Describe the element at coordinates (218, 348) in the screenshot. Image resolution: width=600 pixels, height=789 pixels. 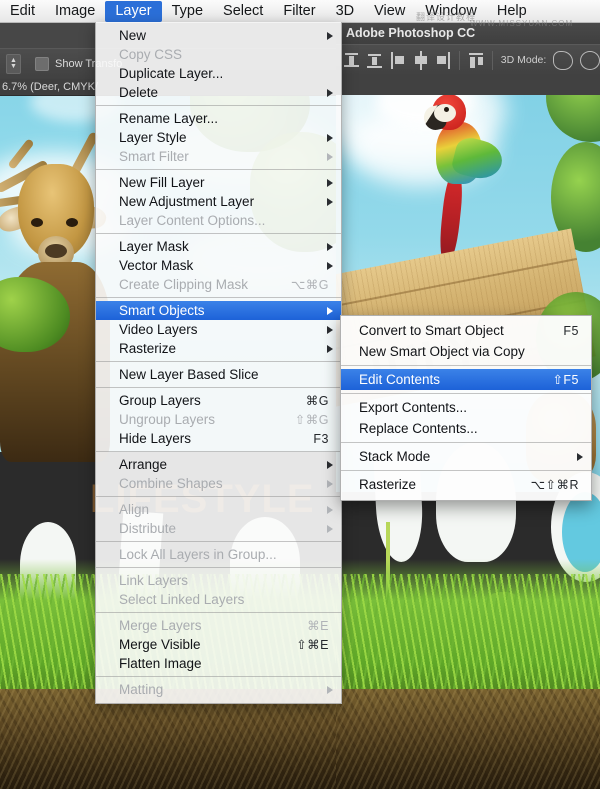
I see `menu-item-rasterize: Rasterize` at that location.